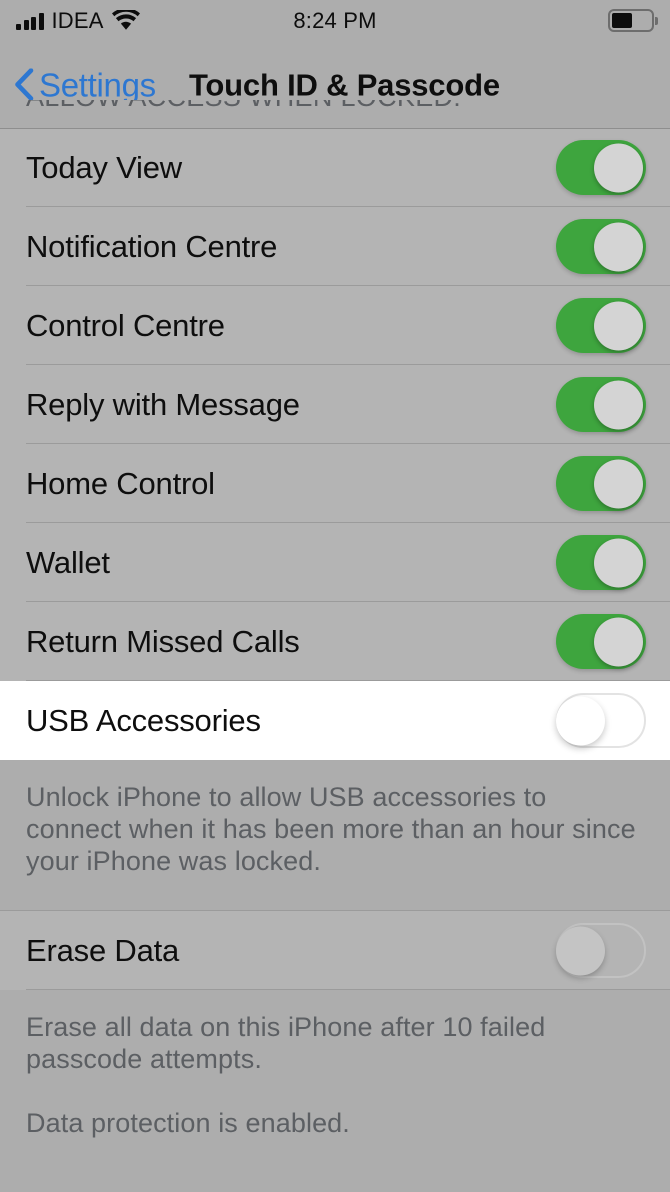 This screenshot has height=1192, width=670. What do you see at coordinates (335, 246) in the screenshot?
I see `row-notification-centre: Notification Centre` at bounding box center [335, 246].